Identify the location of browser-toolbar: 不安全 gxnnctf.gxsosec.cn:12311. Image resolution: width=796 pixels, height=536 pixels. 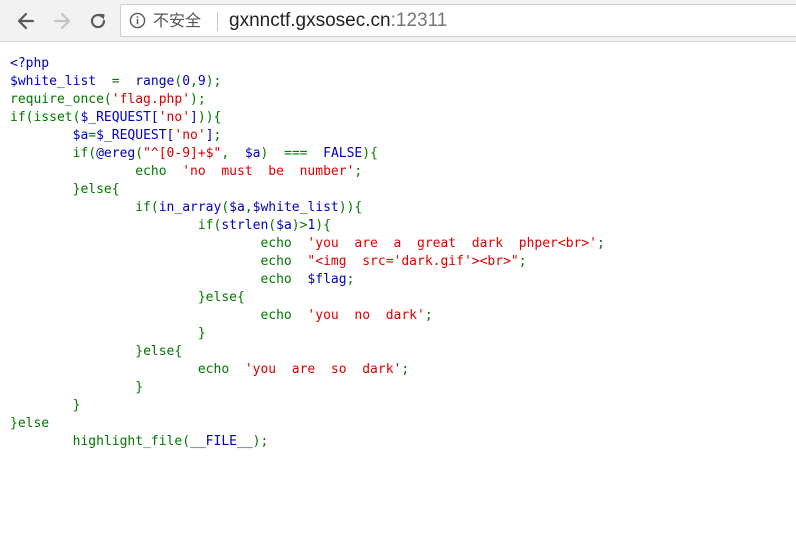
(398, 21).